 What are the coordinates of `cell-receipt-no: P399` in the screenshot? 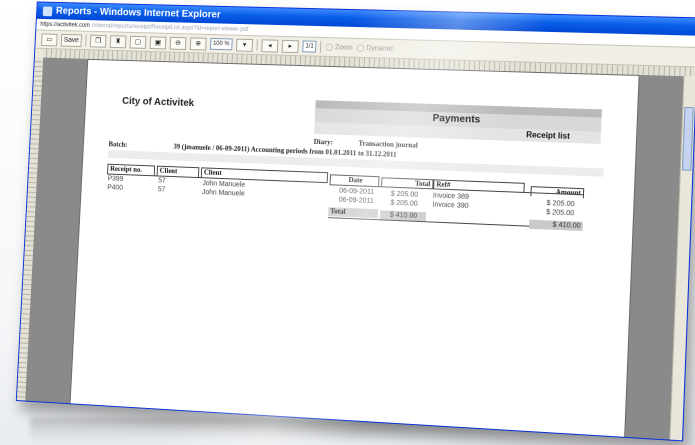 It's located at (116, 178).